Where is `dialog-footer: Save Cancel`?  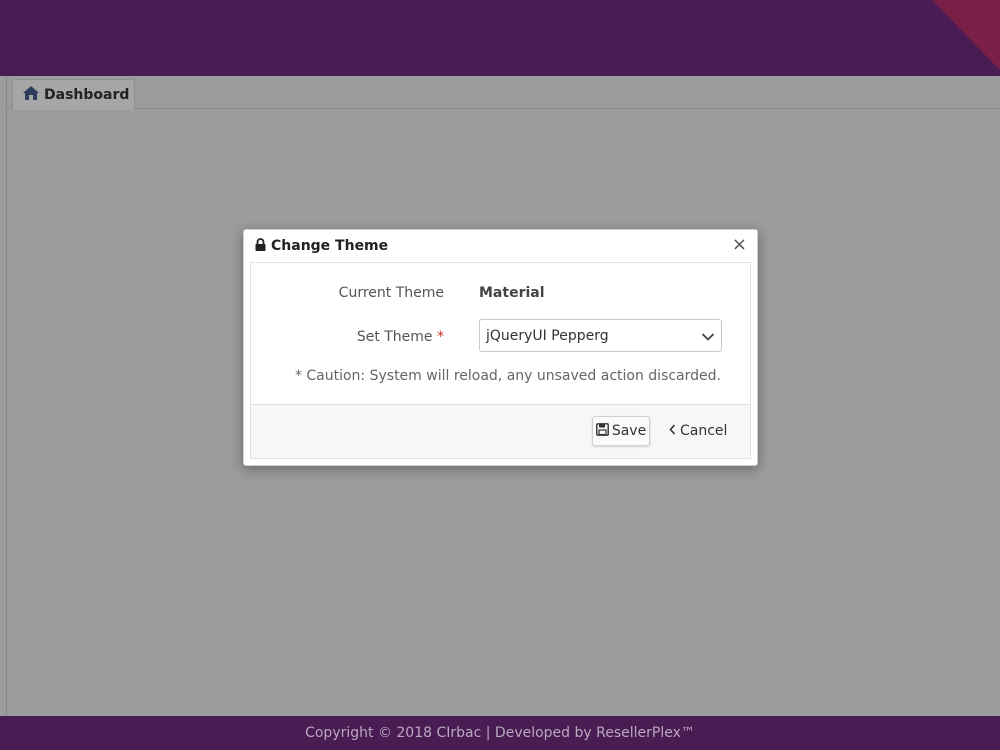
dialog-footer: Save Cancel is located at coordinates (500, 431).